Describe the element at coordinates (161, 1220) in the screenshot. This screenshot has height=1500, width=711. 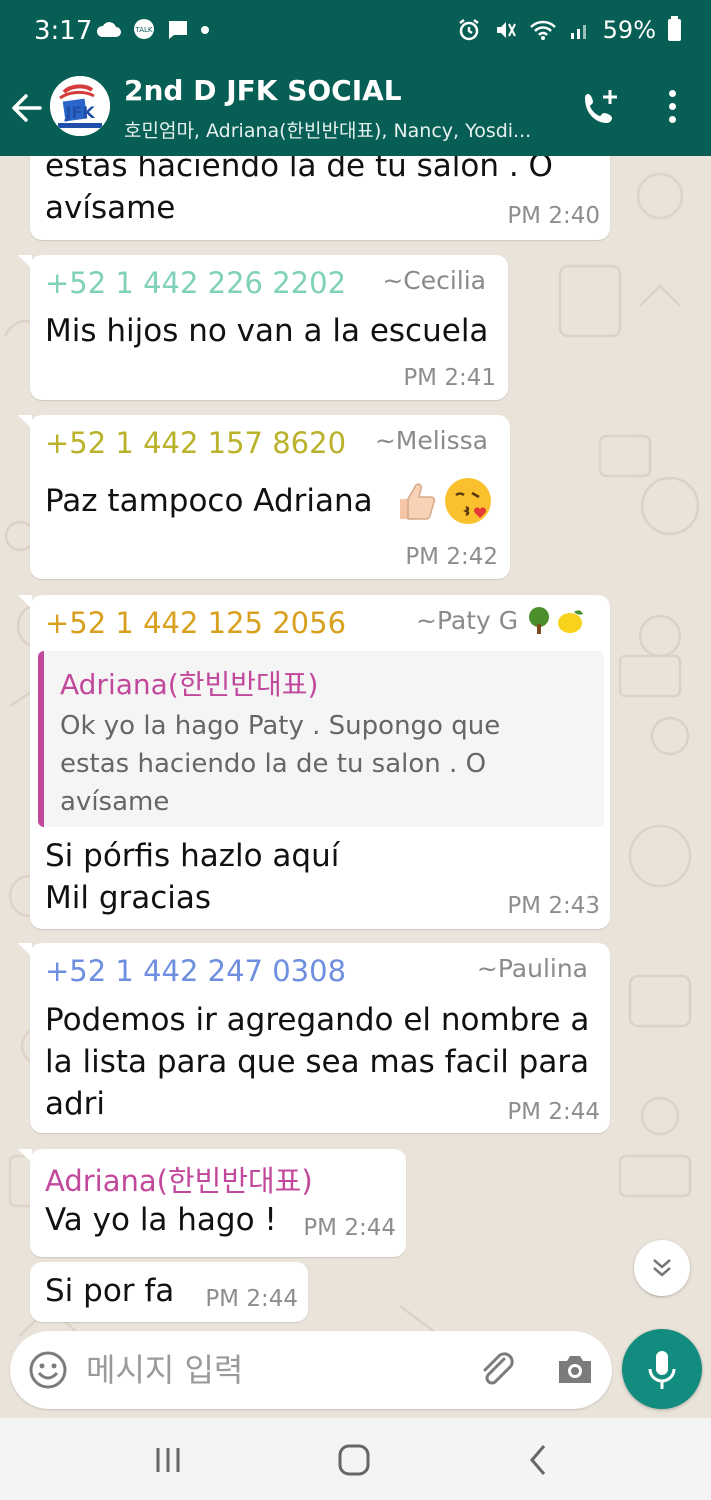
I see `message-text: Va yo la hago !` at that location.